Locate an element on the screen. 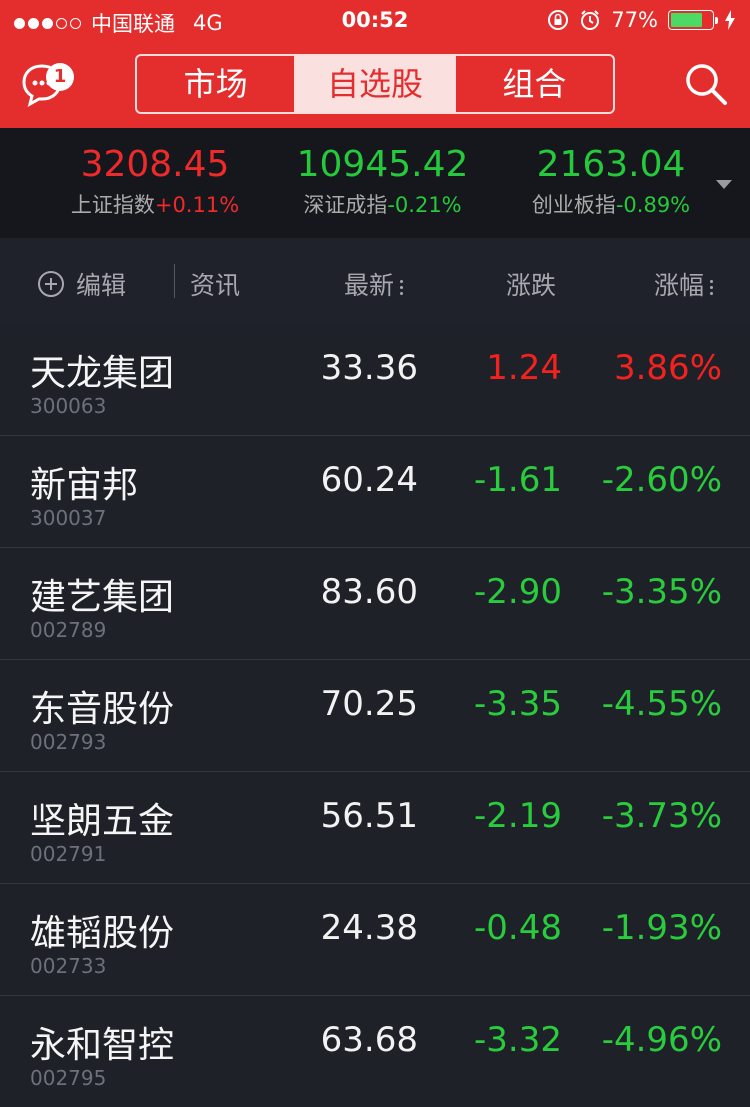  tab-portfolio: 组合 is located at coordinates (534, 84).